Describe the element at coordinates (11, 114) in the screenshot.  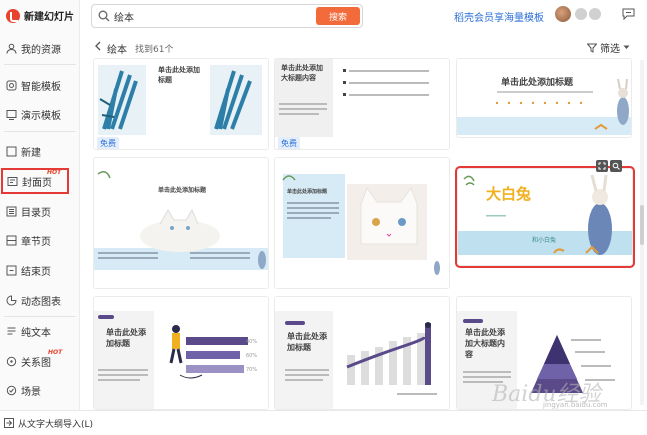
I see `presentation-icon` at that location.